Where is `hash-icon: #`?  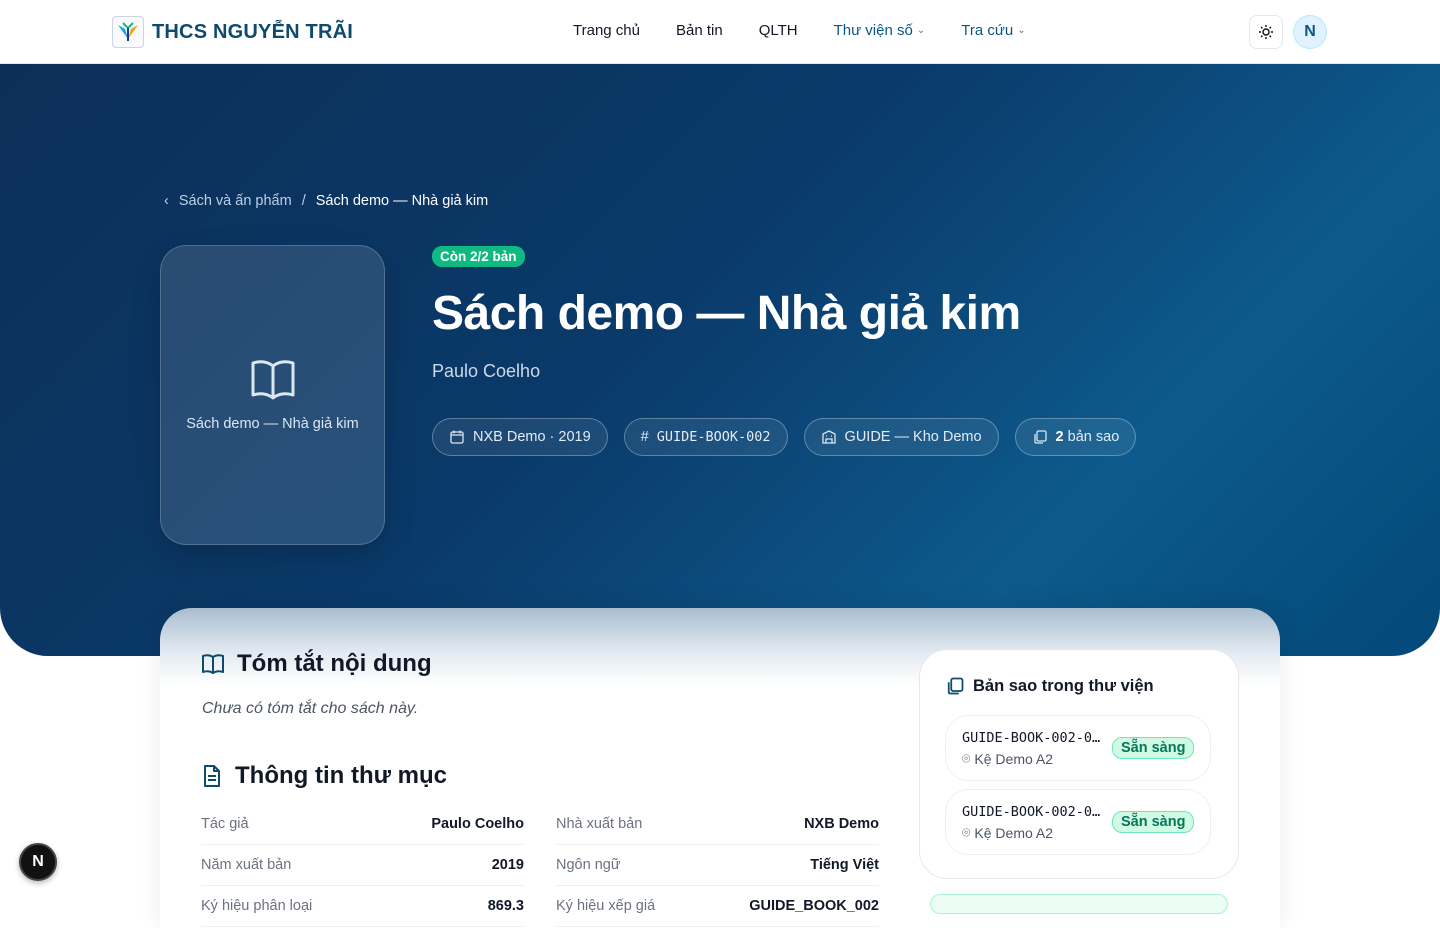 hash-icon: # is located at coordinates (644, 437).